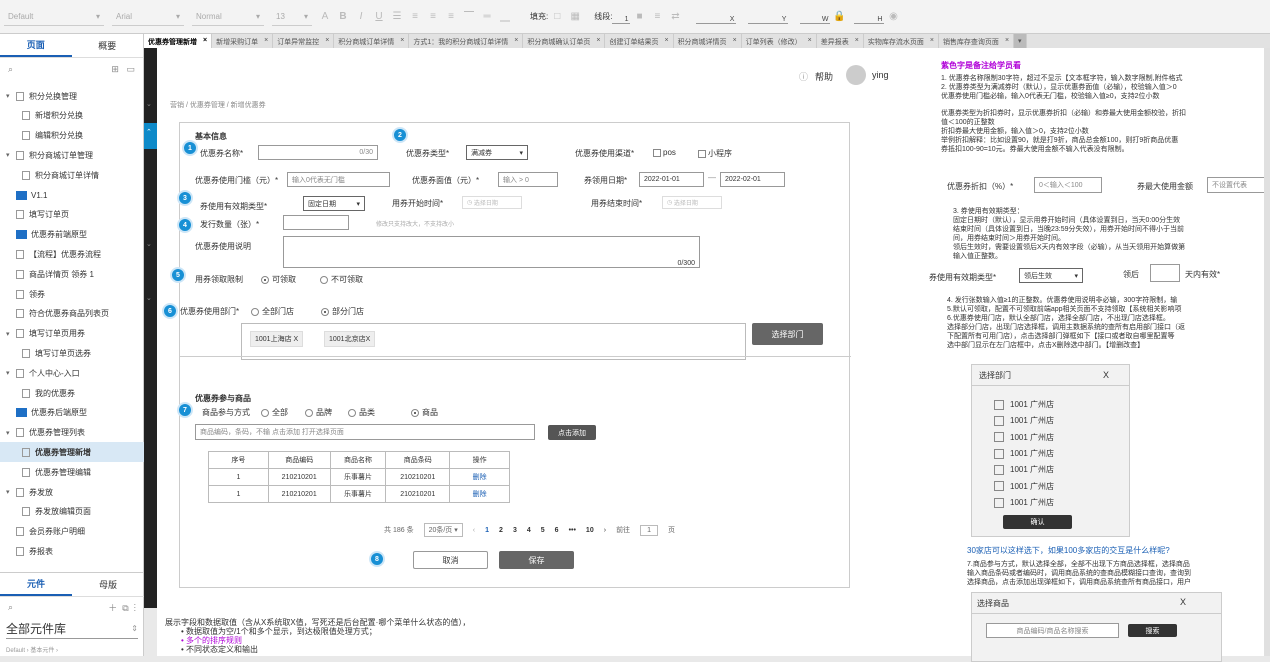  What do you see at coordinates (54, 17) in the screenshot?
I see `style-select: Default ▾` at bounding box center [54, 17].